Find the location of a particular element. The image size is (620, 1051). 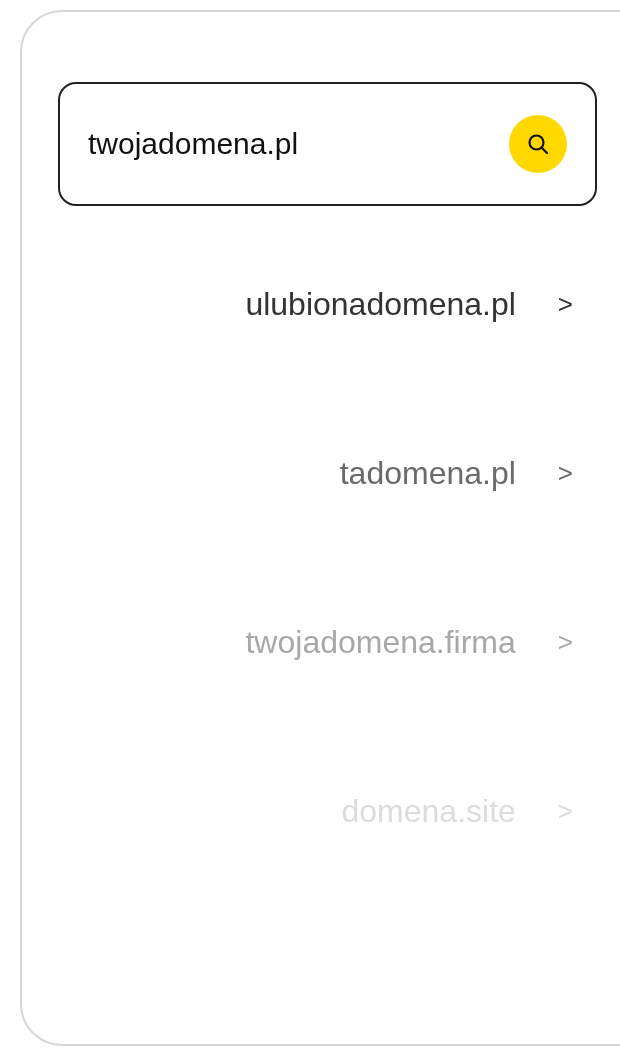

search-button is located at coordinates (538, 144).